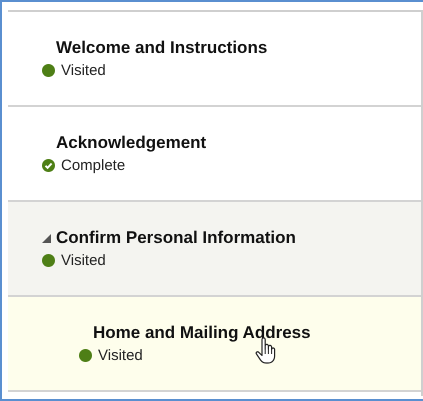 The width and height of the screenshot is (423, 401). Describe the element at coordinates (46, 238) in the screenshot. I see `expanded-triangle-icon` at that location.